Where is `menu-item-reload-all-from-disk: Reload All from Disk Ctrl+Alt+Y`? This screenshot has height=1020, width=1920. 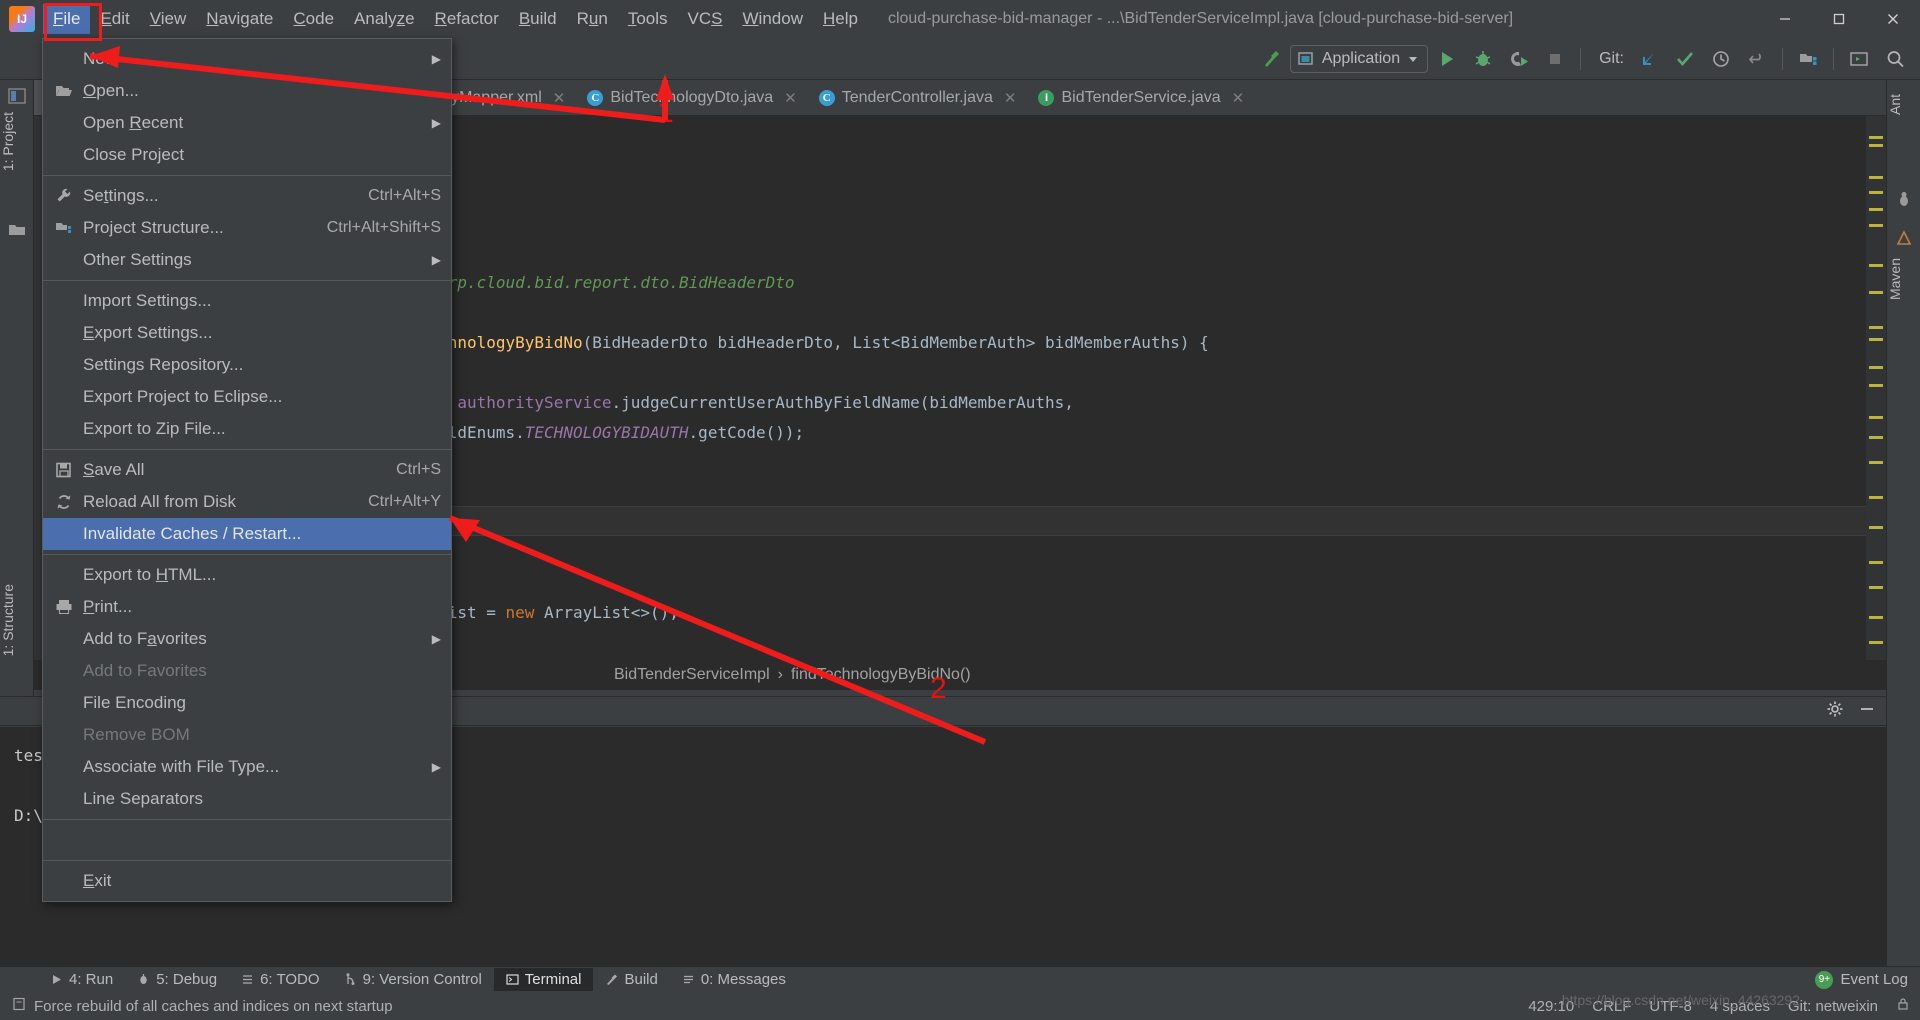 menu-item-reload-all-from-disk: Reload All from Disk Ctrl+Alt+Y is located at coordinates (247, 502).